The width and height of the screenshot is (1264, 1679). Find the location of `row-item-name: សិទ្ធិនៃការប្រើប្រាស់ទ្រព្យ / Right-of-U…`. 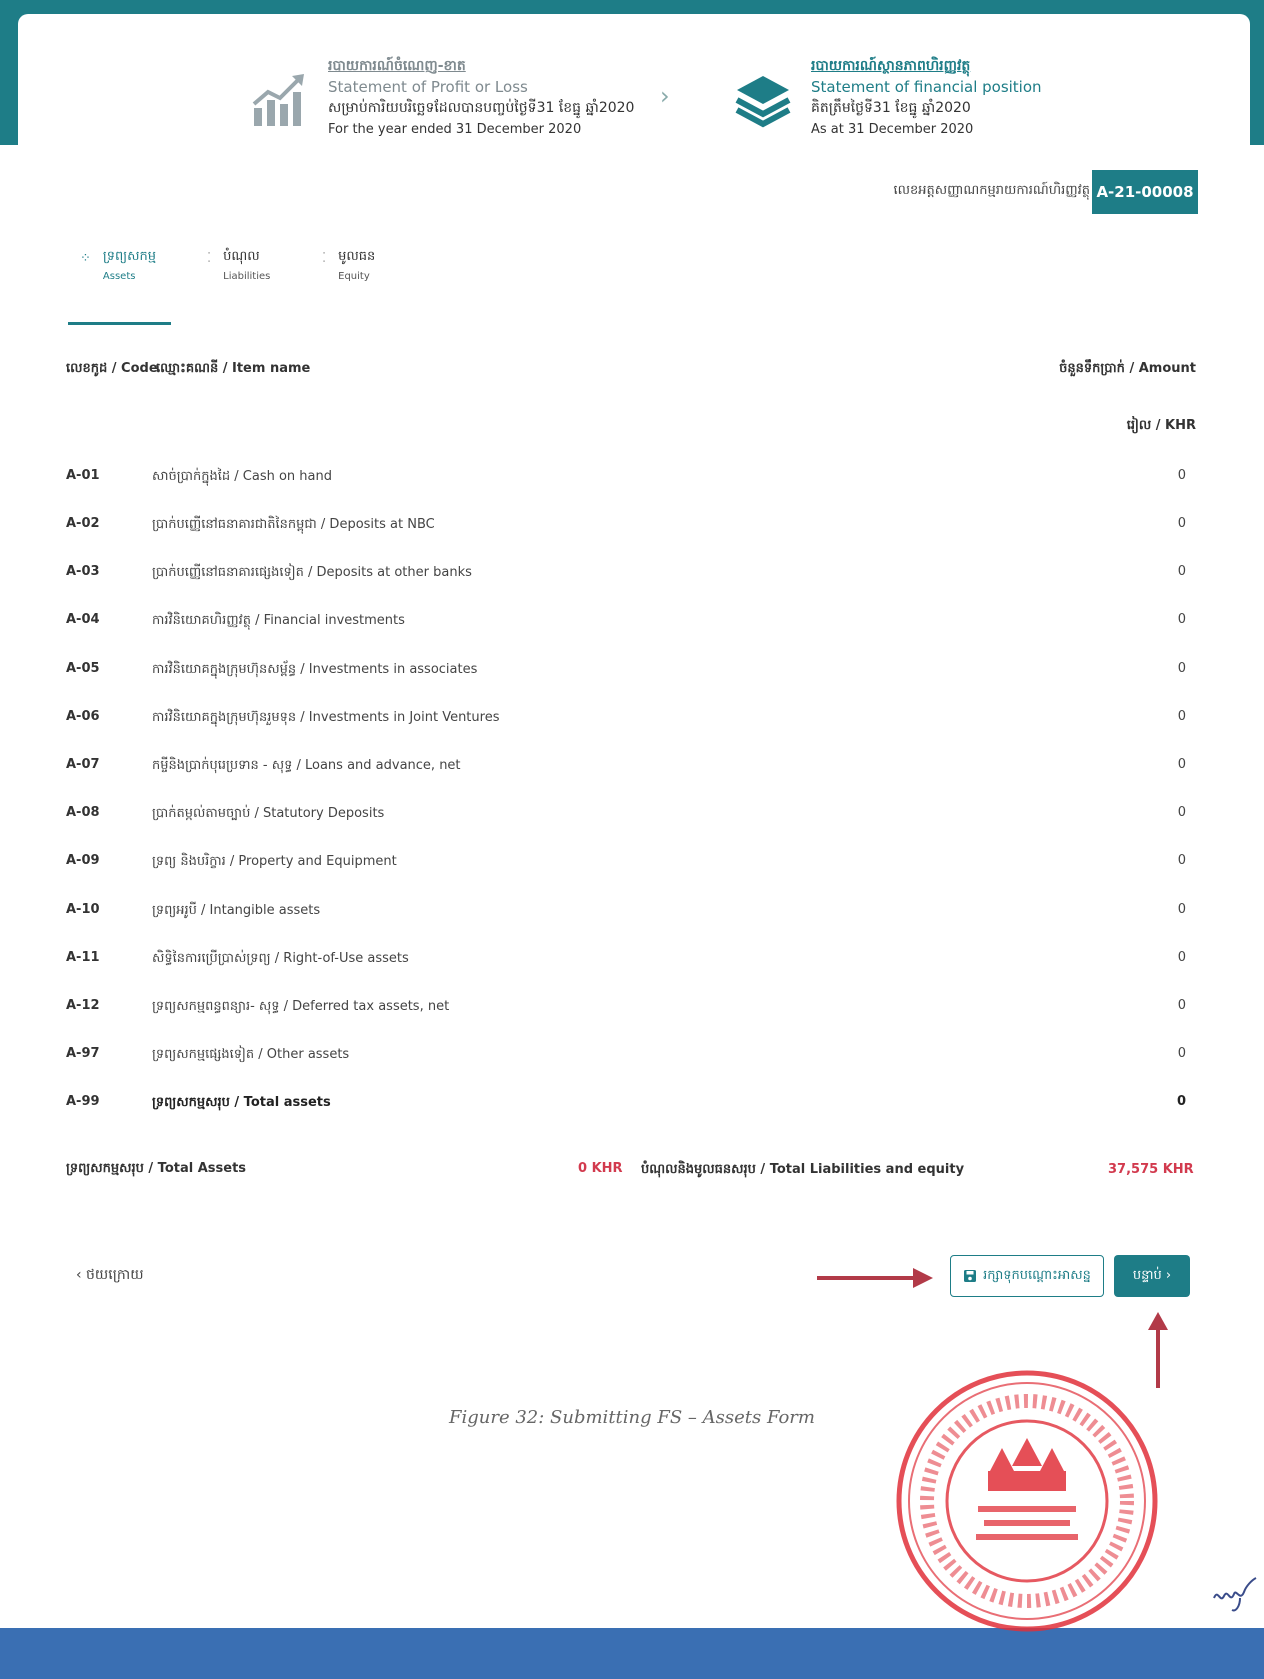

row-item-name: សិទ្ធិនៃការប្រើប្រាស់ទ្រព្យ / Right-of-U… is located at coordinates (280, 958).